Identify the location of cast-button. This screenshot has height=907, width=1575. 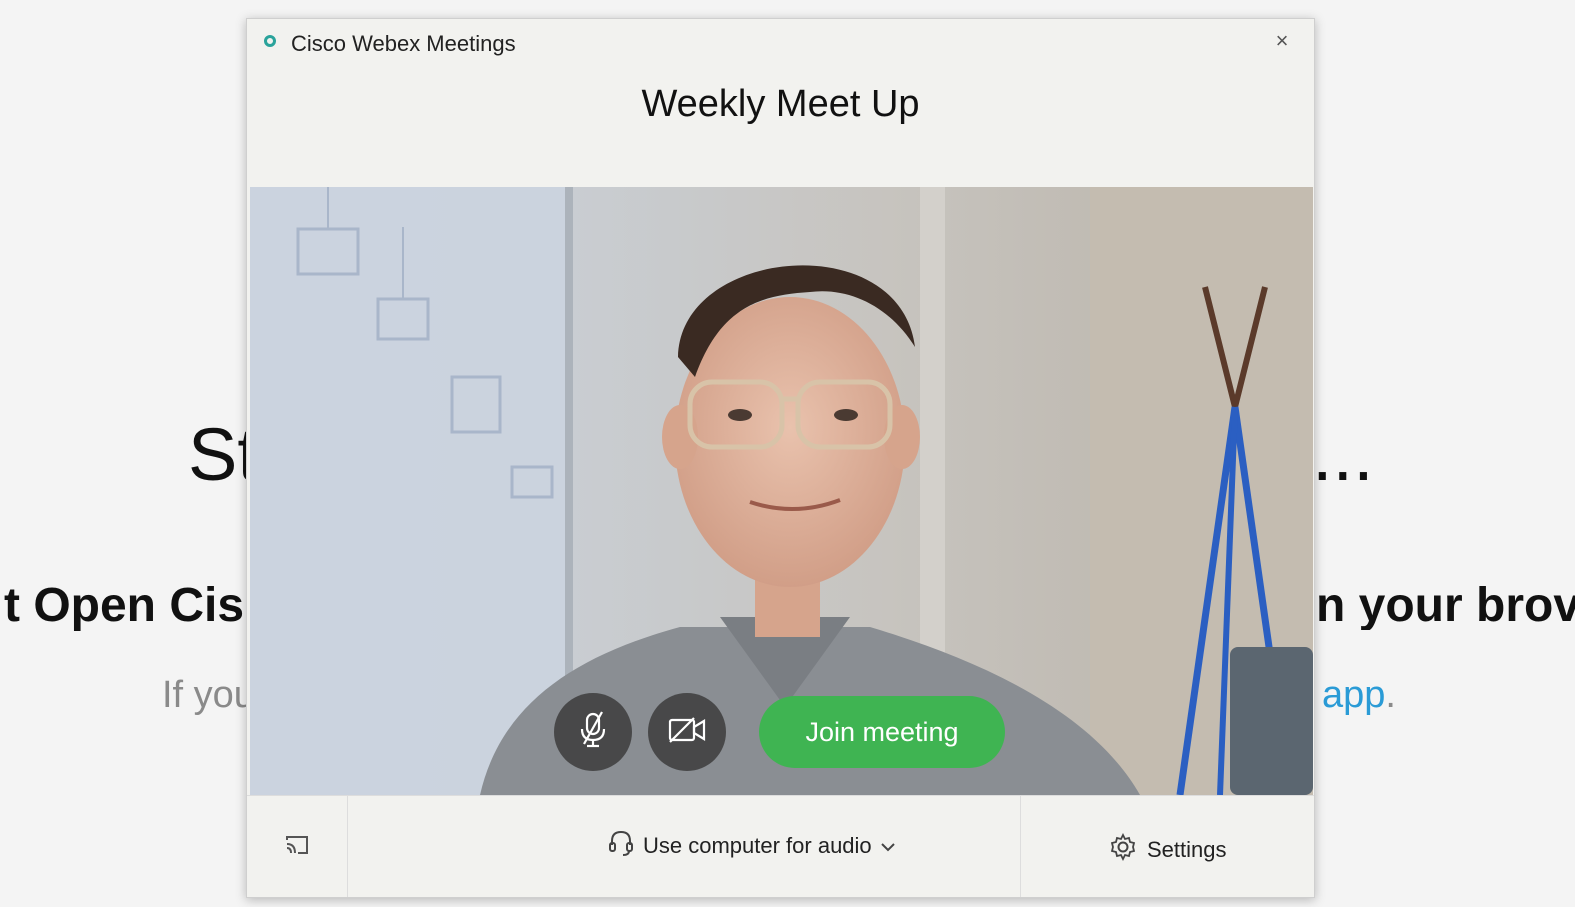
(297, 846).